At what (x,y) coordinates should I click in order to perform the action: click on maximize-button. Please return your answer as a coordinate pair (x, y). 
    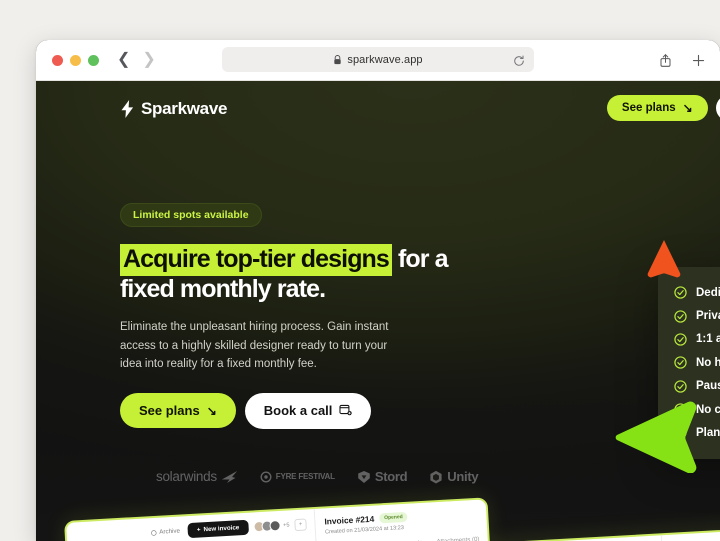
    Looking at the image, I should click on (93, 60).